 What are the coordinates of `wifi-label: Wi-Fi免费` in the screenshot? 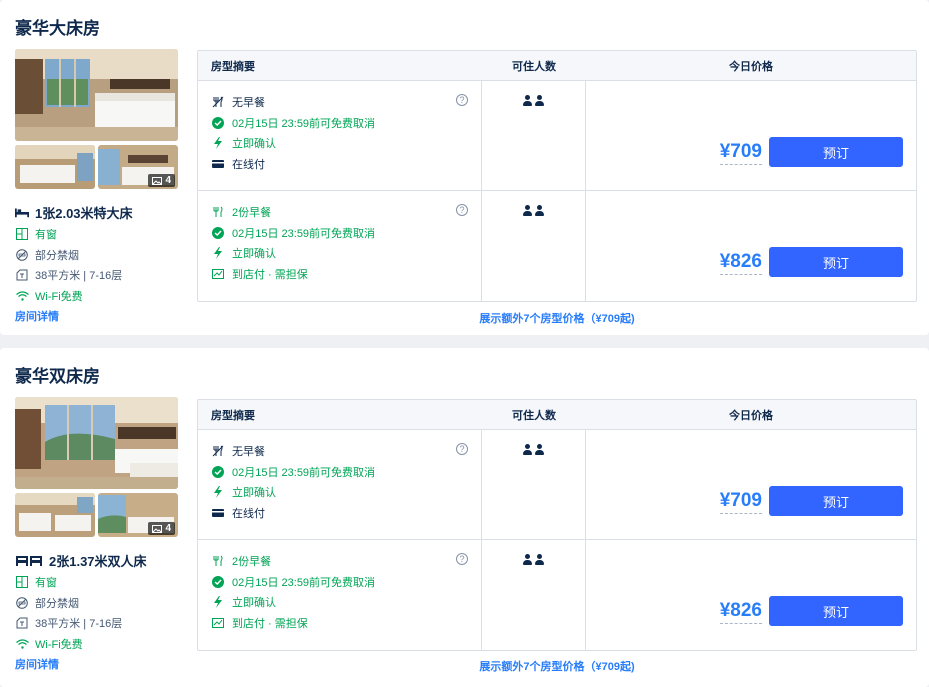 It's located at (59, 296).